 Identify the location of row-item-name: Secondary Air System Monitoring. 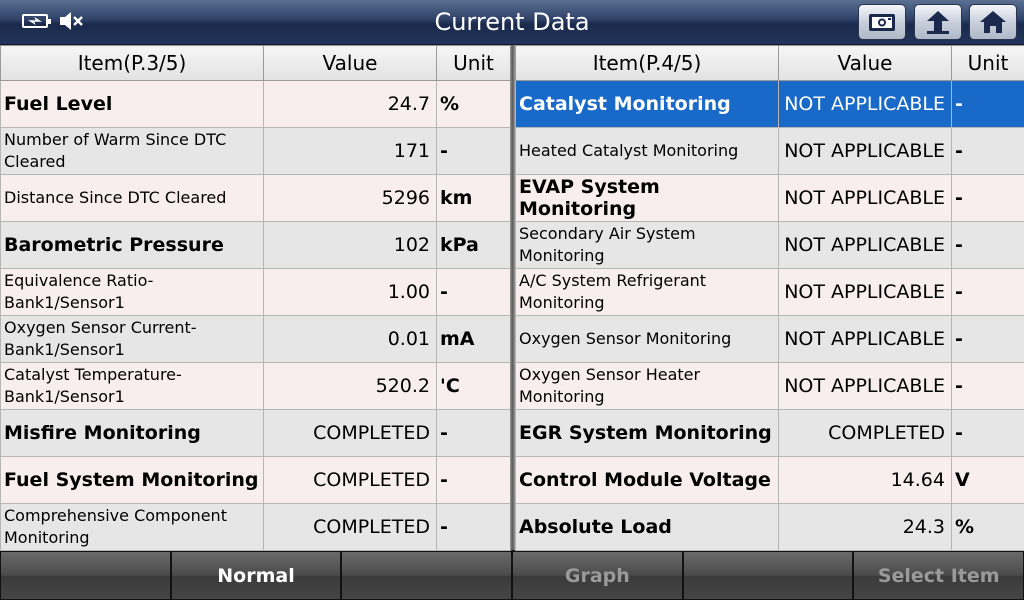
(647, 245).